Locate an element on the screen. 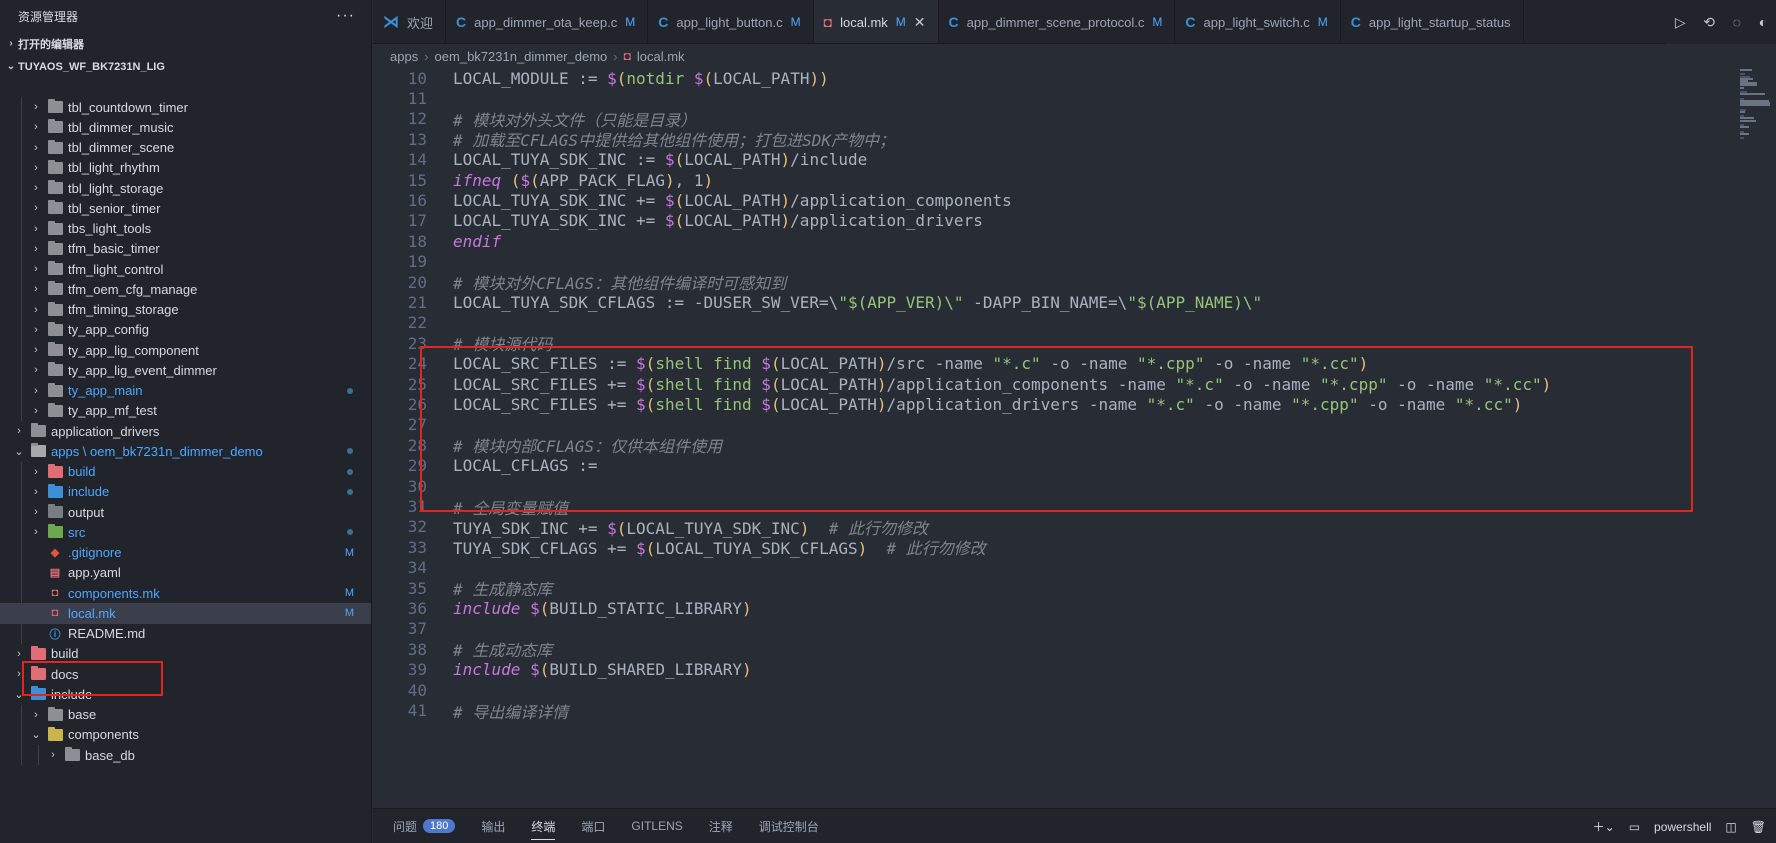 The height and width of the screenshot is (843, 1776). tree-item: › tbl_dimmer_music is located at coordinates (185, 127).